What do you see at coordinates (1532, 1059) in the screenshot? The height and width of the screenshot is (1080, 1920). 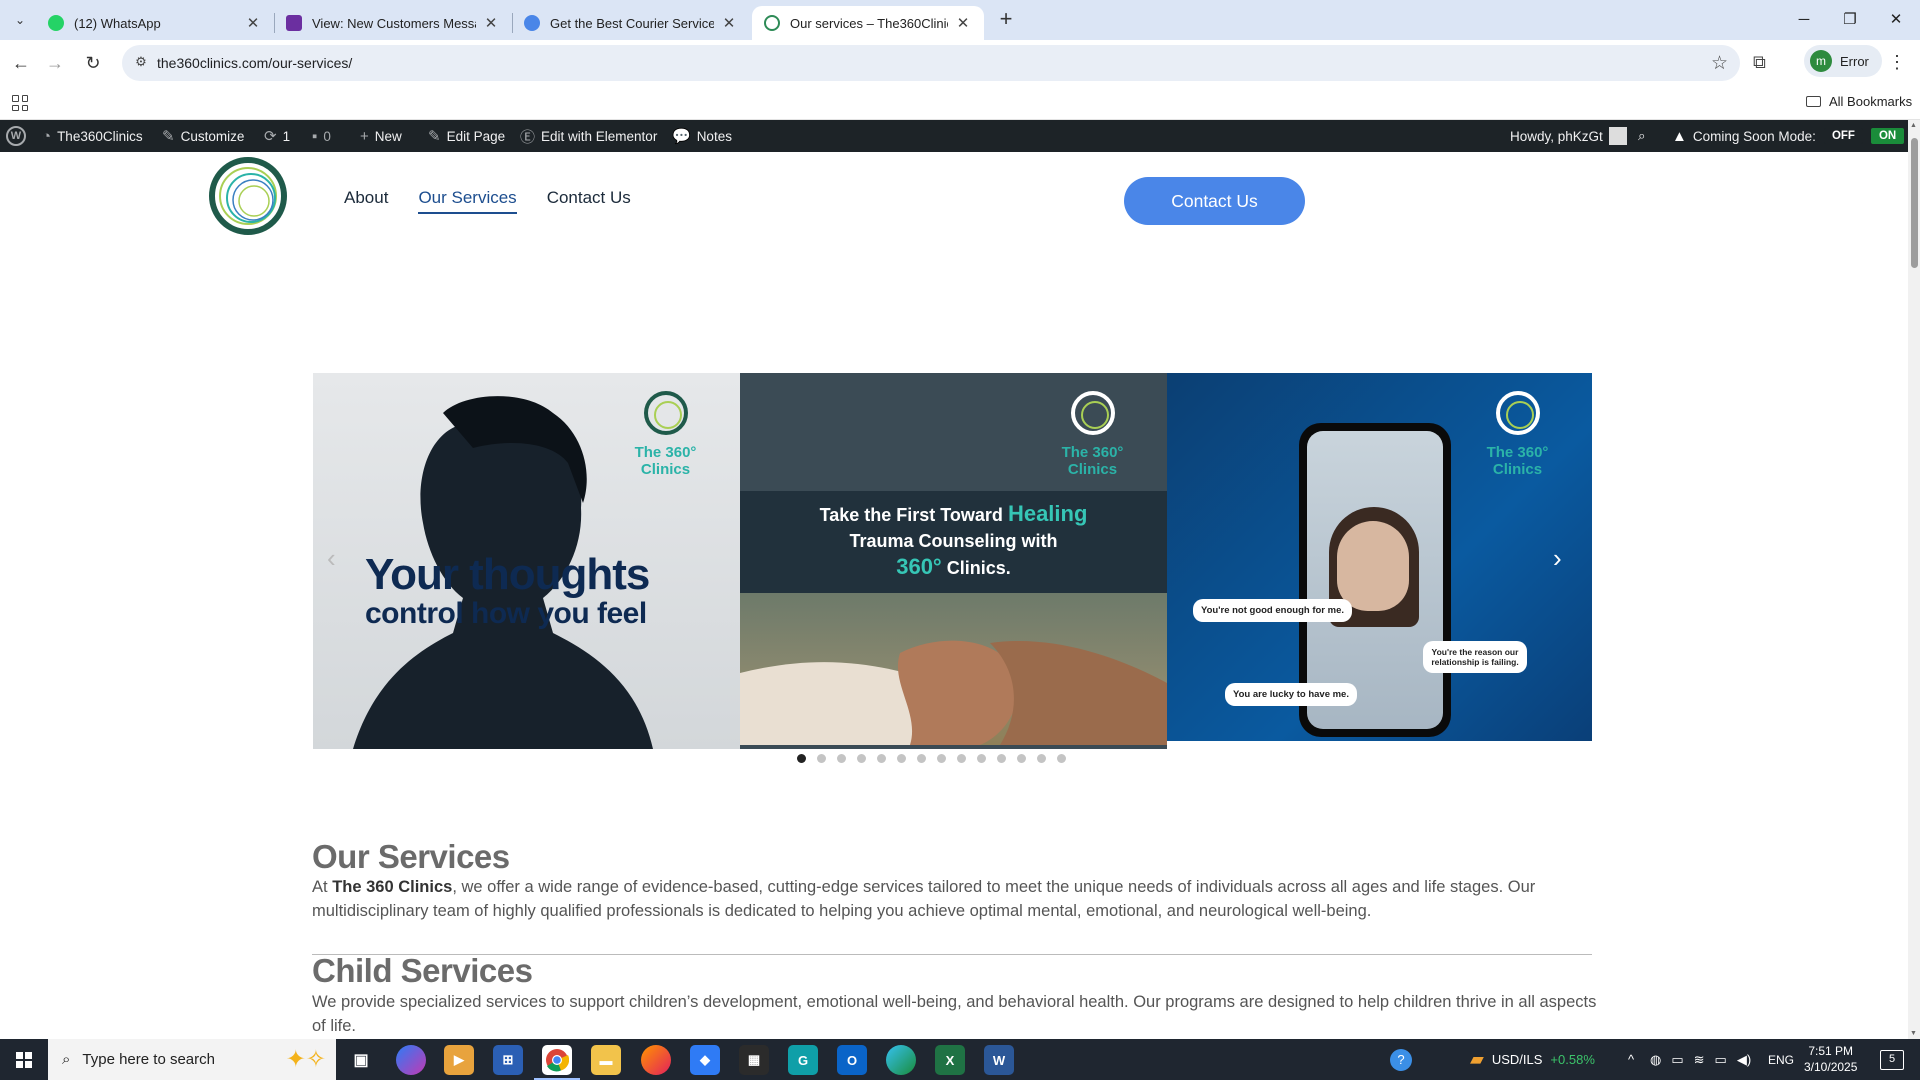 I see `currency-widget: ▰ USD/ILS +0.58%` at bounding box center [1532, 1059].